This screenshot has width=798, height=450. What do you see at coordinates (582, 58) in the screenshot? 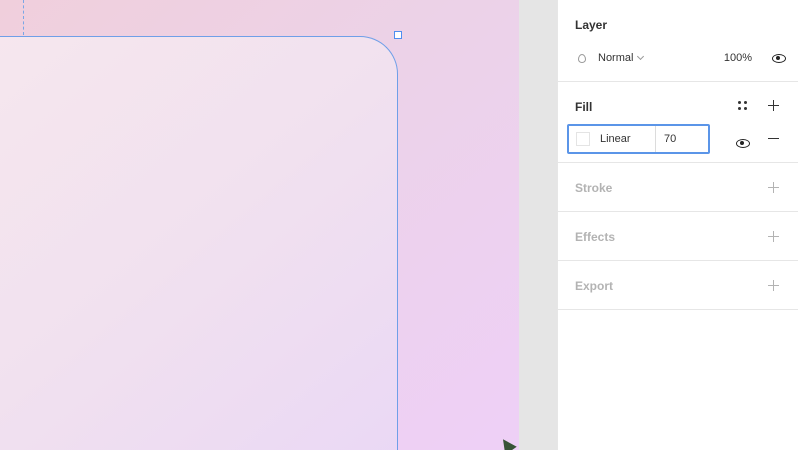
I see `blend-drop-icon` at bounding box center [582, 58].